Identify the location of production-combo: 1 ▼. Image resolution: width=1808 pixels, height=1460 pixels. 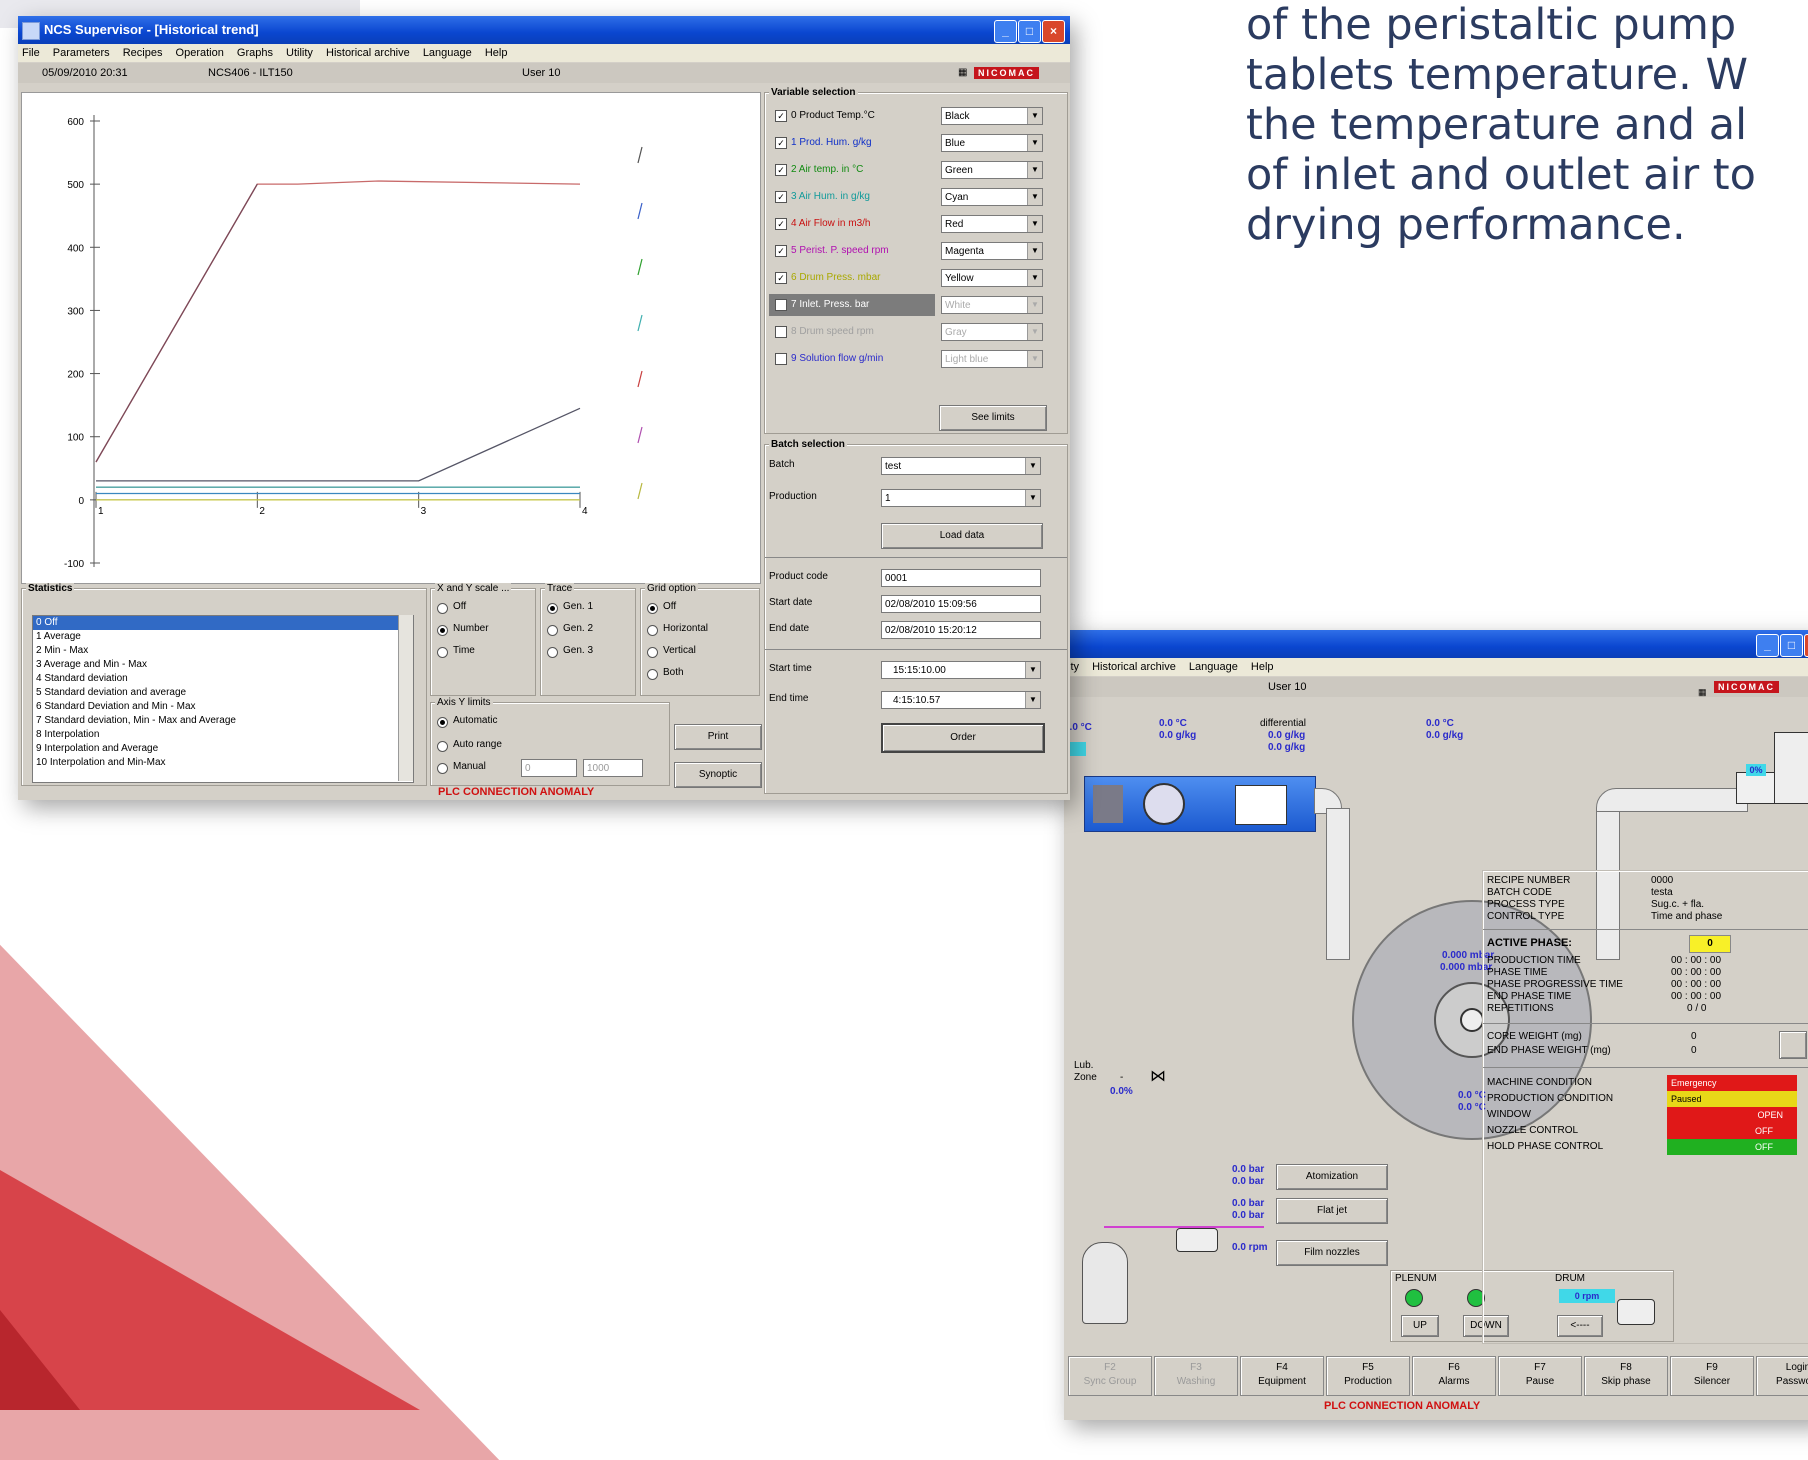
(961, 498).